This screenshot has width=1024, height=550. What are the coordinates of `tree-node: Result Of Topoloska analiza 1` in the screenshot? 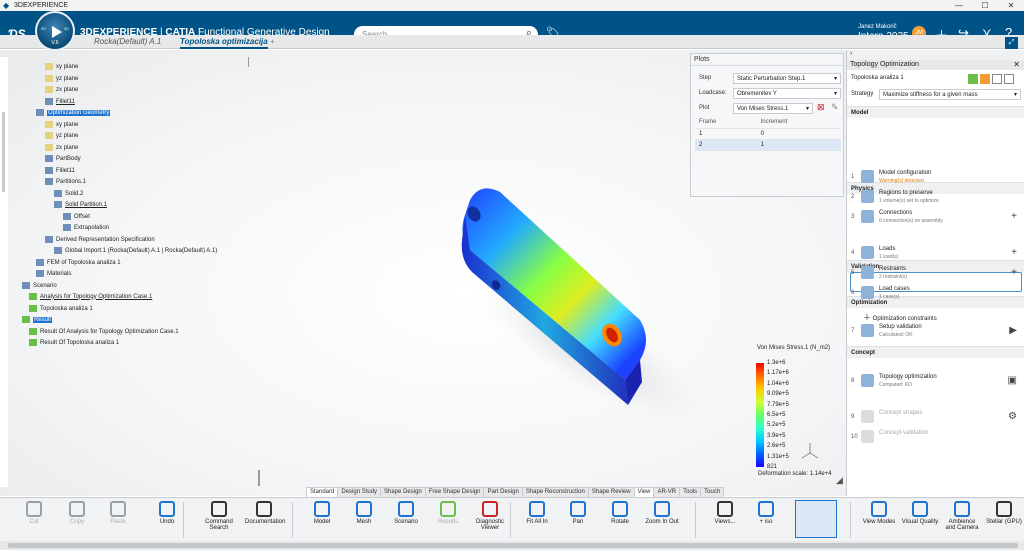 It's located at (74, 342).